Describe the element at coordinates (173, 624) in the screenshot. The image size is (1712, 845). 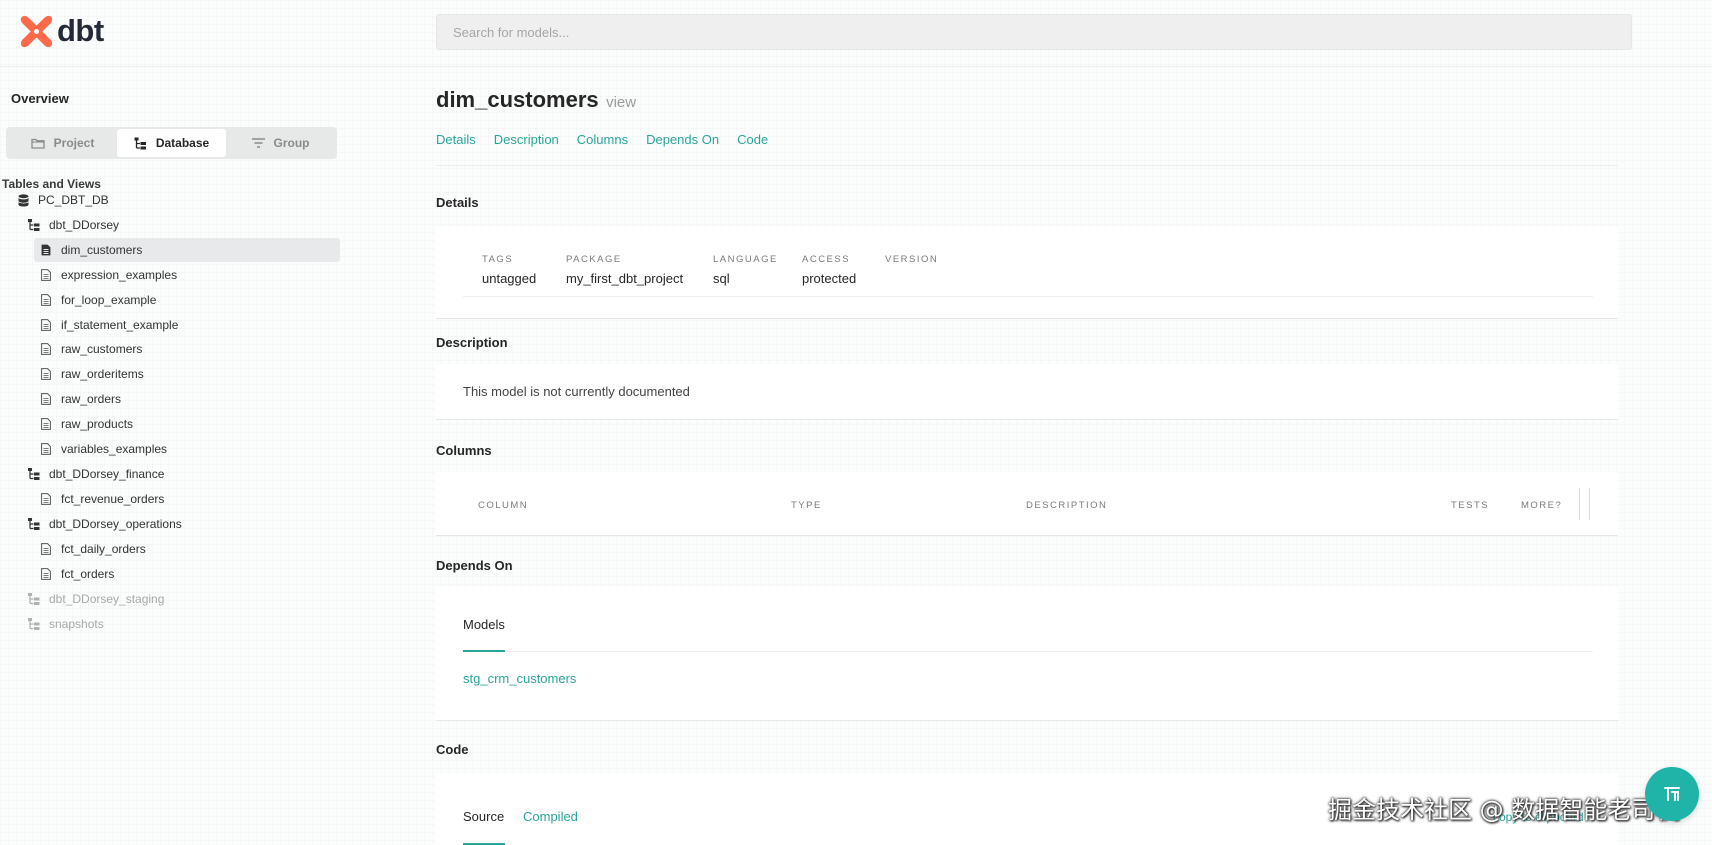
I see `tree-item-schema-muted: snapshots` at that location.